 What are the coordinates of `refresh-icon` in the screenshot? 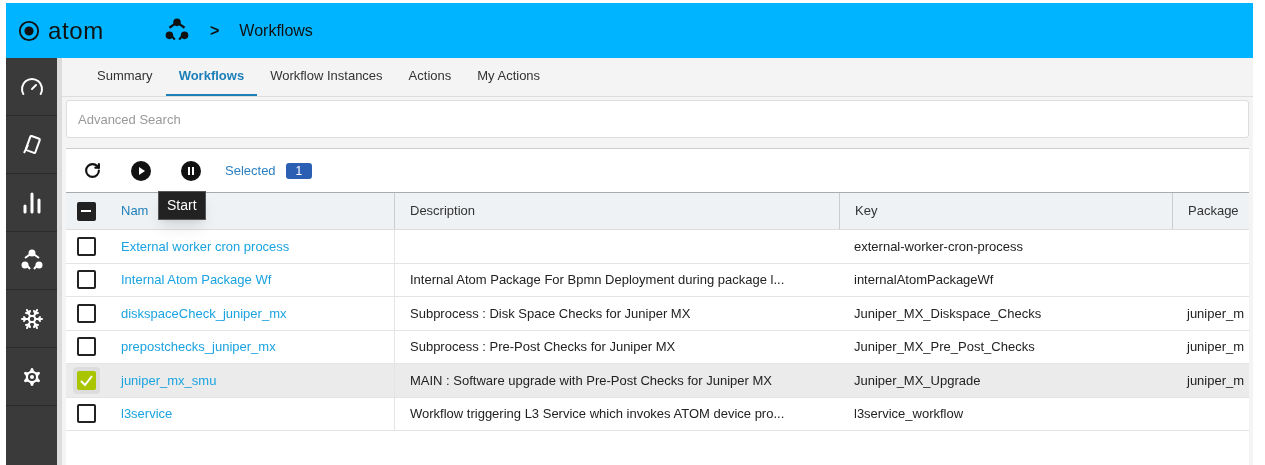 It's located at (92, 170).